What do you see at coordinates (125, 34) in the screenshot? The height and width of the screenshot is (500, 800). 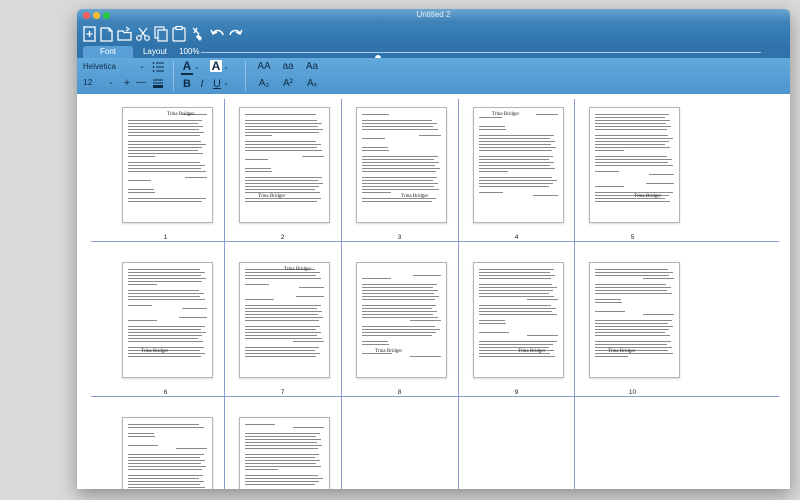 I see `open-folder-icon` at bounding box center [125, 34].